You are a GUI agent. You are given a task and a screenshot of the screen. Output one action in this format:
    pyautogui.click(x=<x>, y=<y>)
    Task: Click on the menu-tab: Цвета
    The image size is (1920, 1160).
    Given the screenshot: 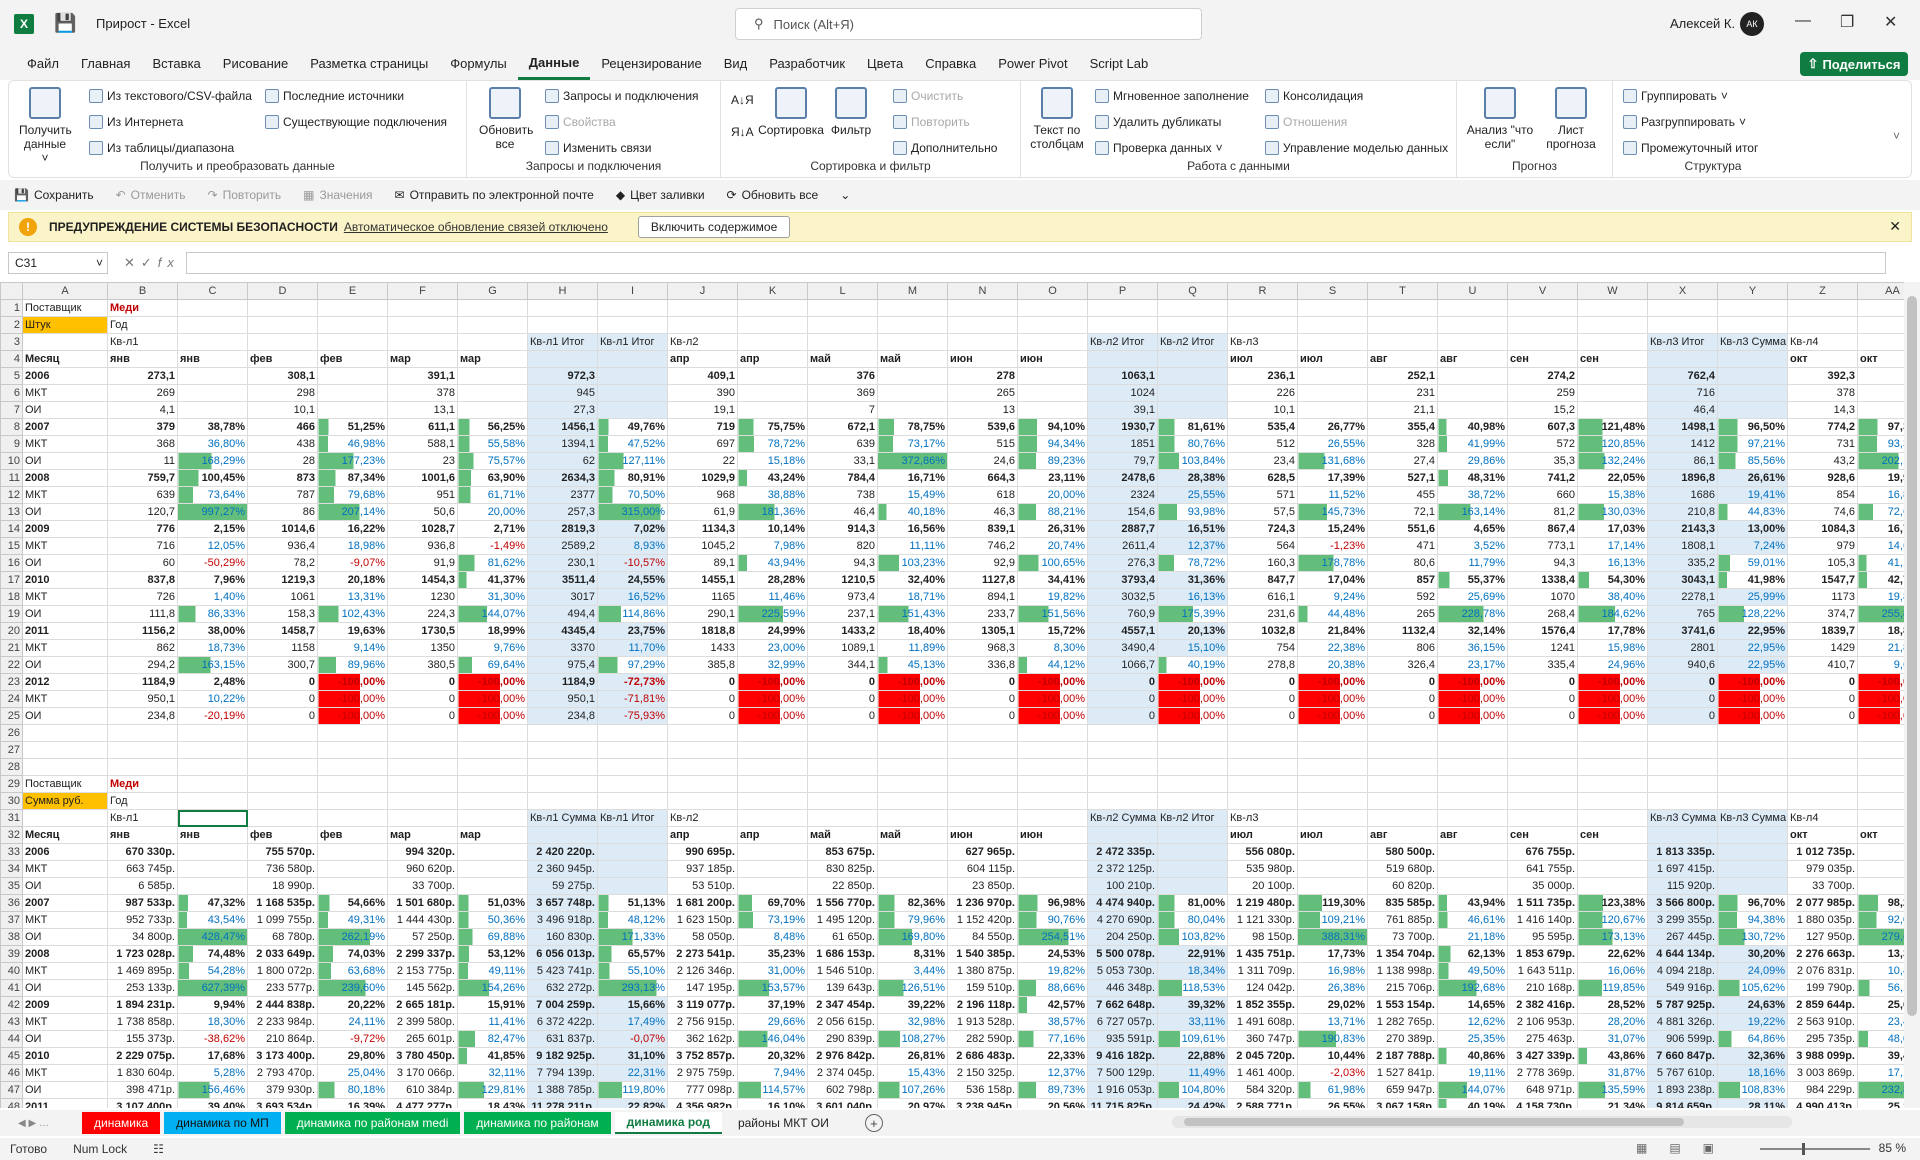 What is the action you would take?
    pyautogui.click(x=885, y=64)
    